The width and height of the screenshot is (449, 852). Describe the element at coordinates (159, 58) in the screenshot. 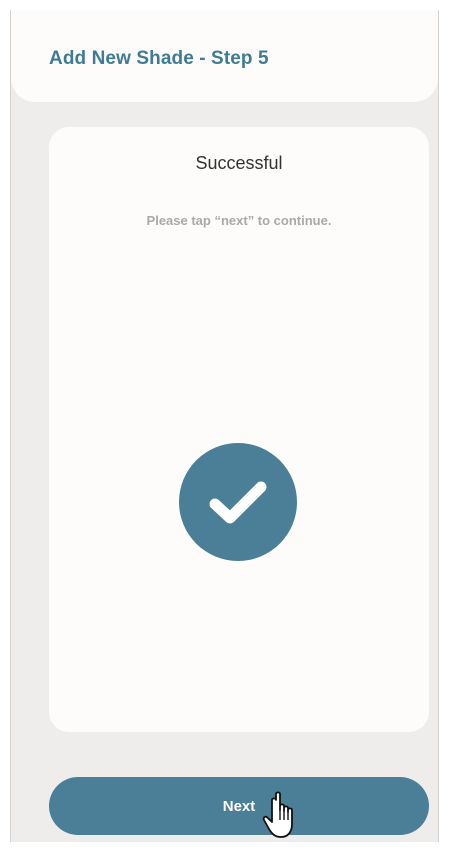

I see `page-title: Add New Shade - Step 5` at that location.